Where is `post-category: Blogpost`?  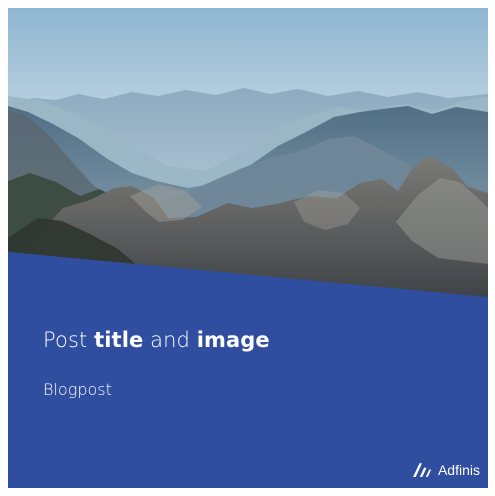 post-category: Blogpost is located at coordinates (77, 389).